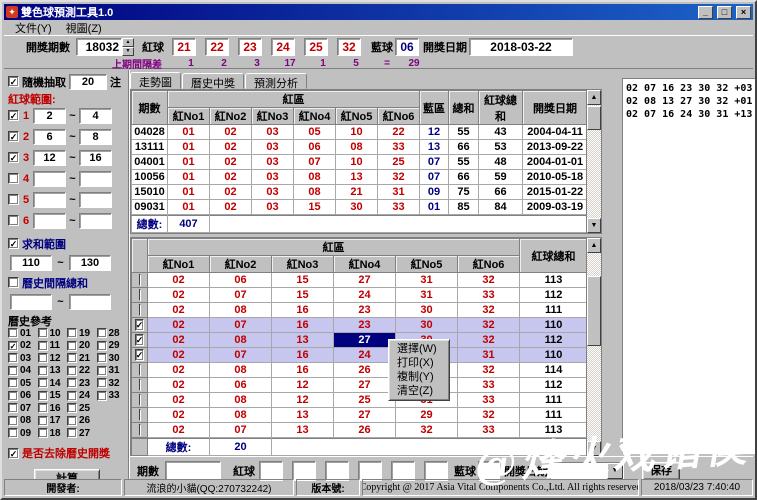 The width and height of the screenshot is (757, 500). Describe the element at coordinates (101, 345) in the screenshot. I see `history-29-checkbox` at that location.